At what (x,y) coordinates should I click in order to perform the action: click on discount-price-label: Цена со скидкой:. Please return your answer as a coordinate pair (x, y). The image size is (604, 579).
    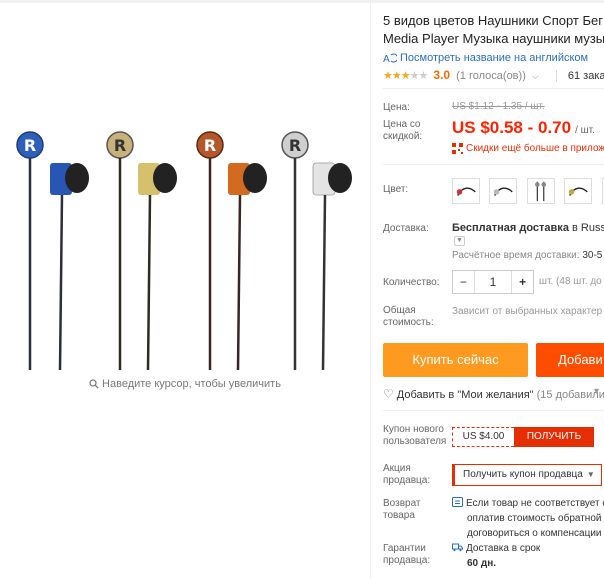
    Looking at the image, I should click on (403, 130).